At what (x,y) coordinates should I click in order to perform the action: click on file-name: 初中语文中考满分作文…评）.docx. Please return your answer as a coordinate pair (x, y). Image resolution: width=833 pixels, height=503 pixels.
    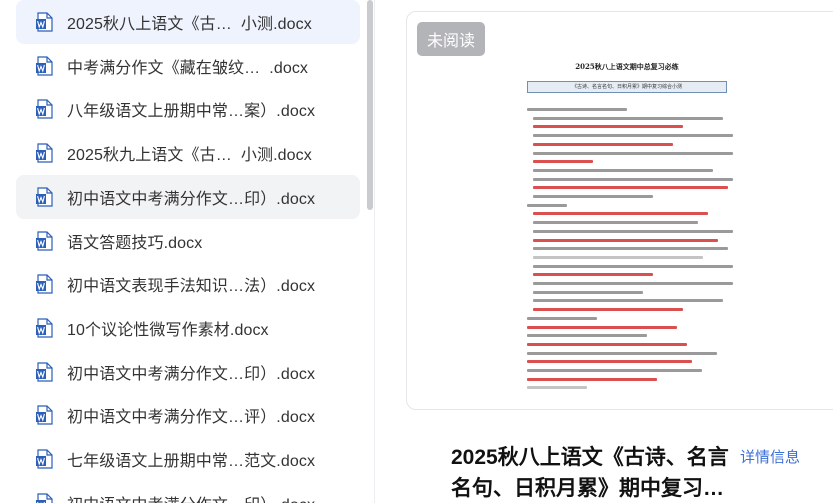
    Looking at the image, I should click on (191, 418).